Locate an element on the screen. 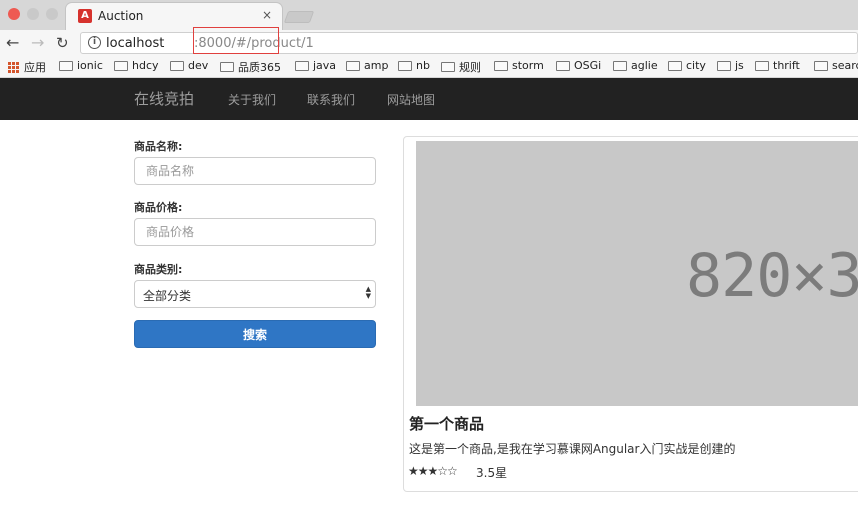 This screenshot has height=506, width=858. bookmark-folder: nb is located at coordinates (414, 65).